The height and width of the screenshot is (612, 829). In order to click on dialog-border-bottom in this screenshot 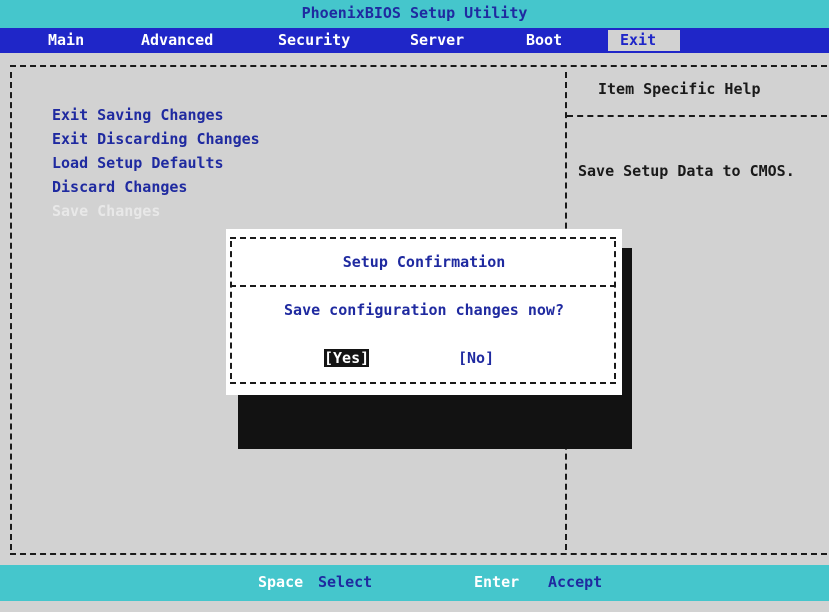, I will do `click(423, 383)`.